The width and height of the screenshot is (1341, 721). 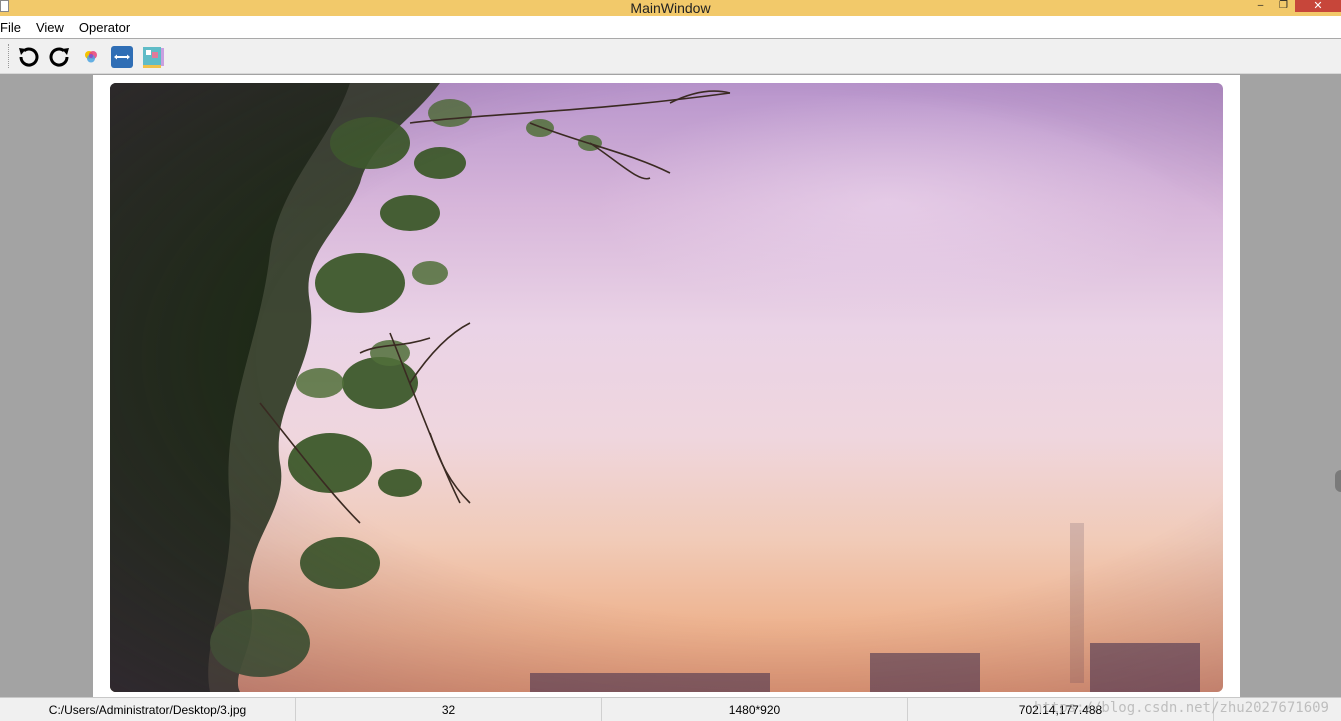 What do you see at coordinates (13, 27) in the screenshot?
I see `menu-file: File` at bounding box center [13, 27].